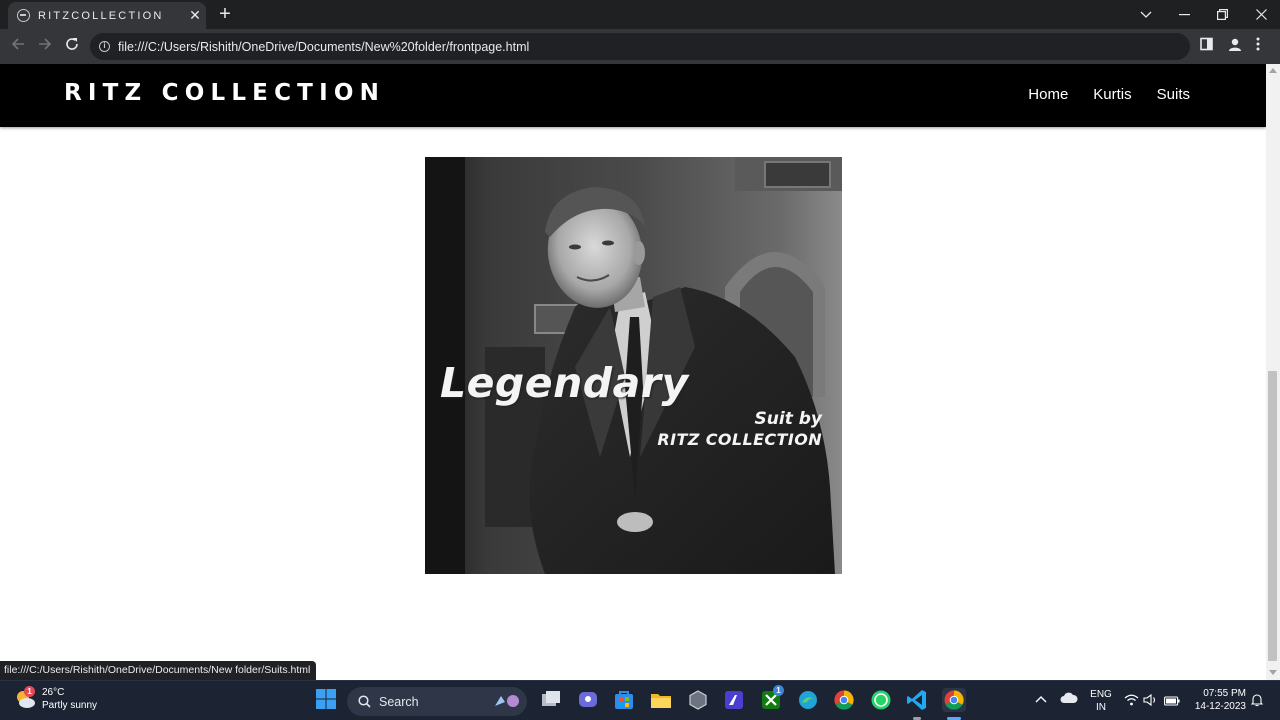  Describe the element at coordinates (104, 46) in the screenshot. I see `site-info-icon: i` at that location.